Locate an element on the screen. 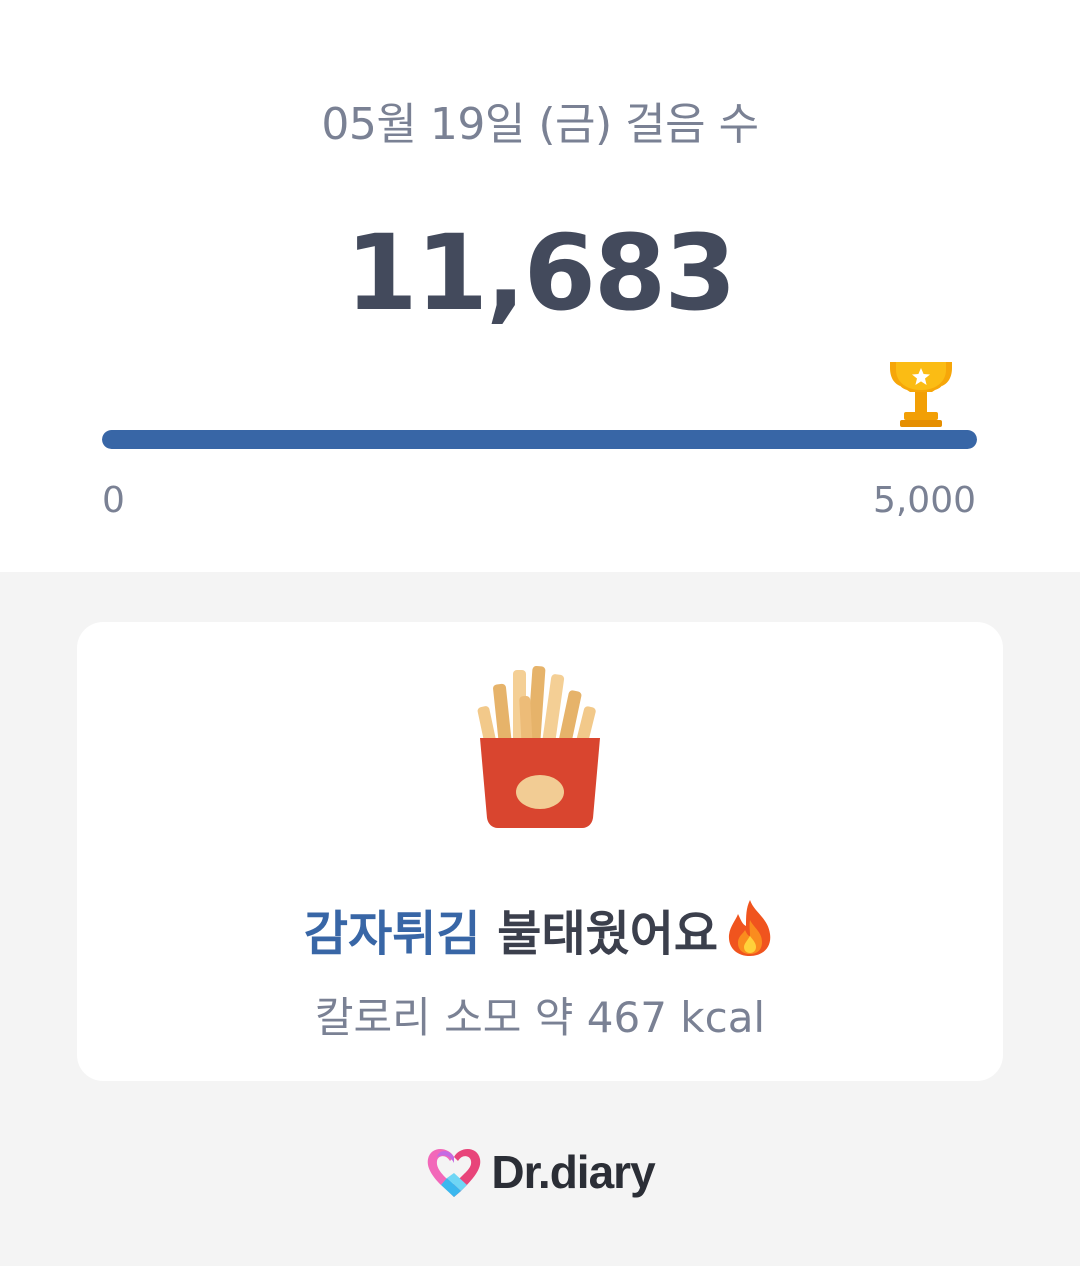 The height and width of the screenshot is (1266, 1080). burn-headline: 감자튀김 불태웠어요 is located at coordinates (540, 929).